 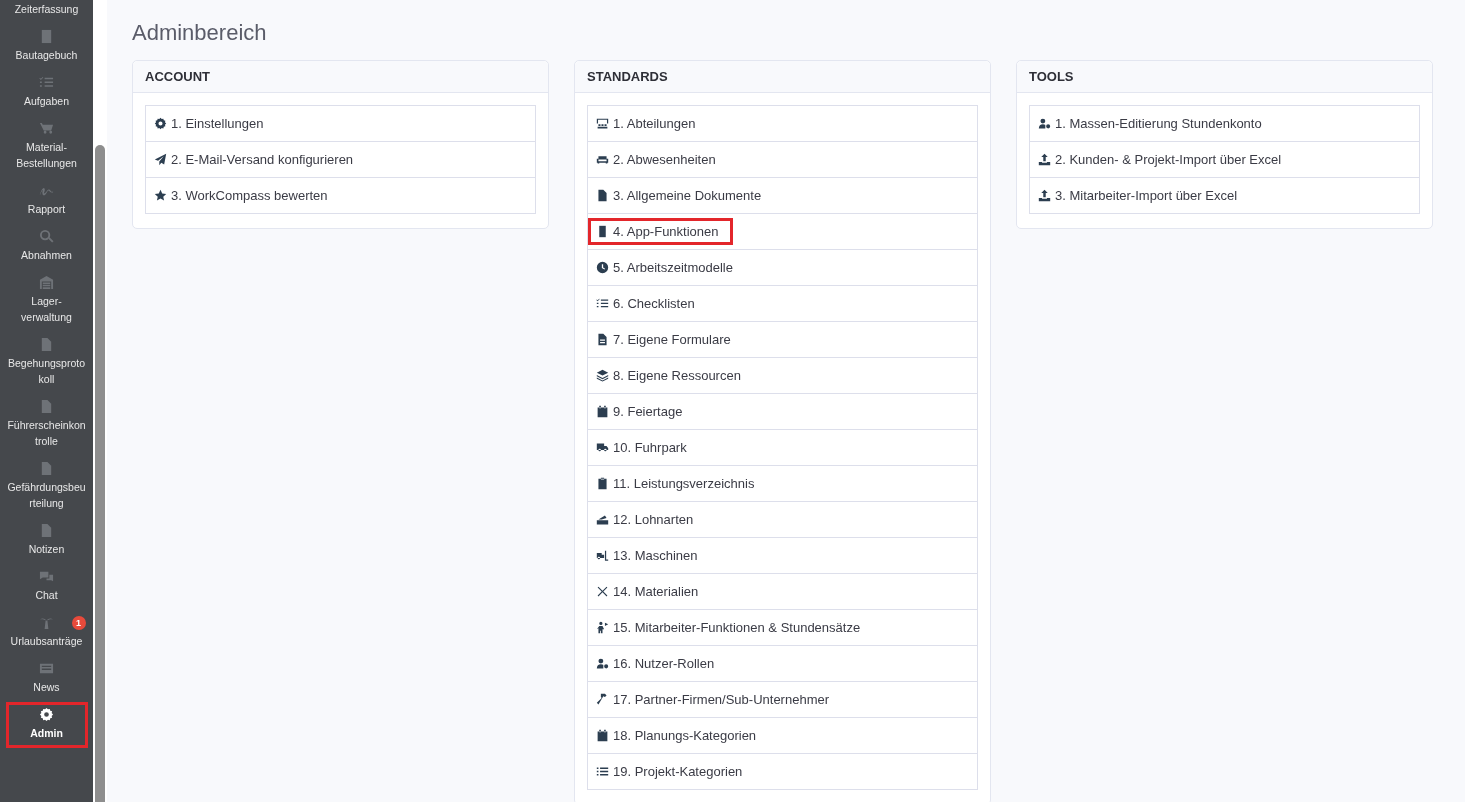 I want to click on truck-icon, so click(x=602, y=447).